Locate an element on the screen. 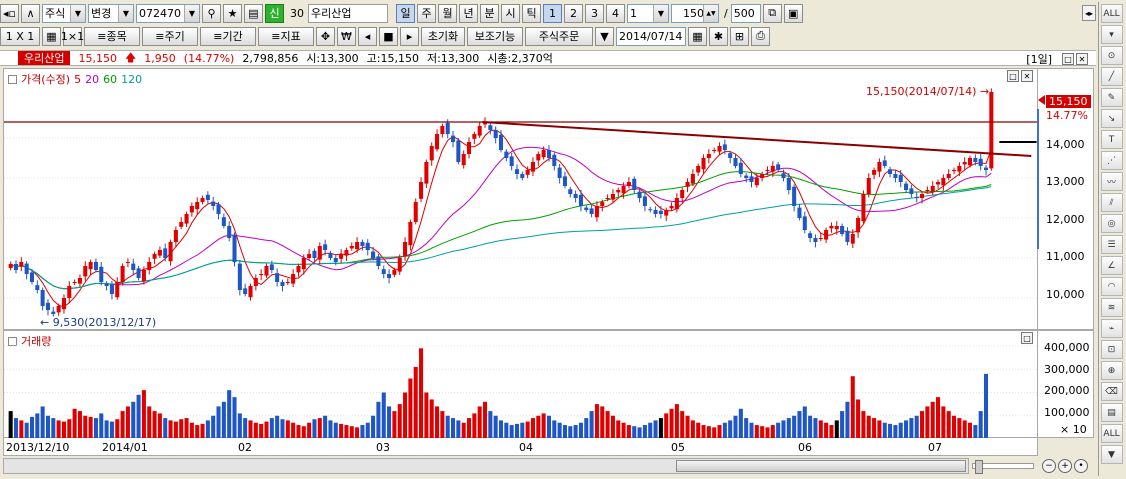 The image size is (1126, 479). star-icon: ★ is located at coordinates (232, 13).